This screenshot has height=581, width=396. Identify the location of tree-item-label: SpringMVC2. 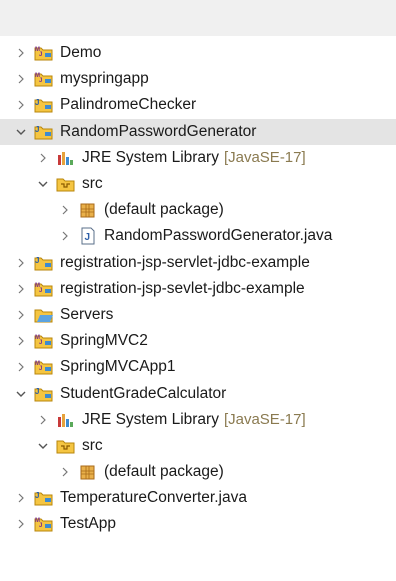
(104, 341).